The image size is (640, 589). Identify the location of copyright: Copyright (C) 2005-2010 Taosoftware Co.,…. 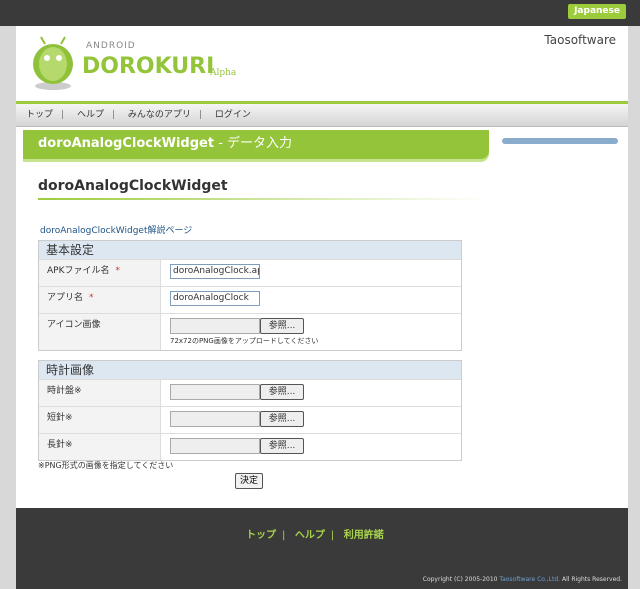
(522, 579).